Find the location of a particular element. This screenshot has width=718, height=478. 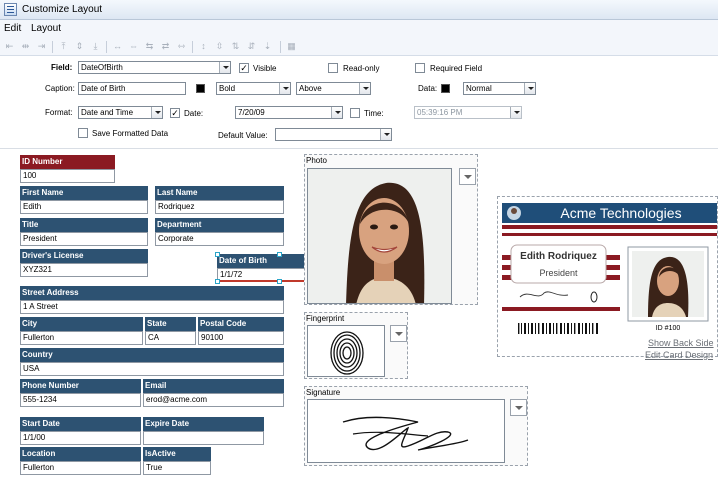

field-select-value: DateOfBirth is located at coordinates (102, 67).